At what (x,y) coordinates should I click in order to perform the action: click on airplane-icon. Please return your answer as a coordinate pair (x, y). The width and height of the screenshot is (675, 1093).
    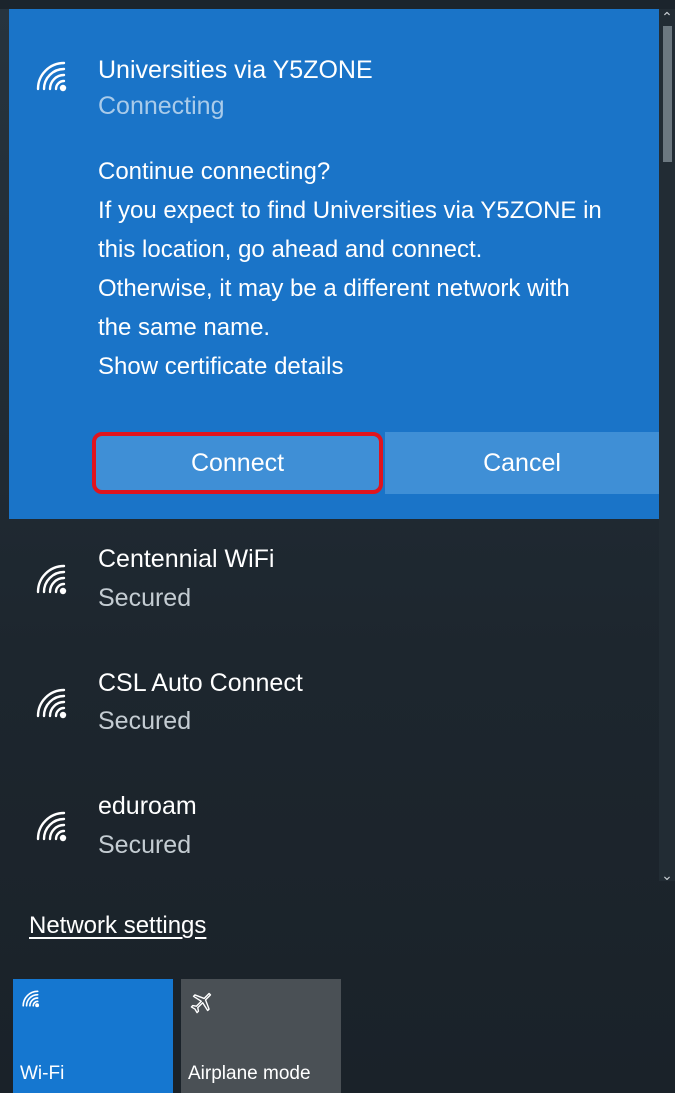
    Looking at the image, I should click on (201, 1003).